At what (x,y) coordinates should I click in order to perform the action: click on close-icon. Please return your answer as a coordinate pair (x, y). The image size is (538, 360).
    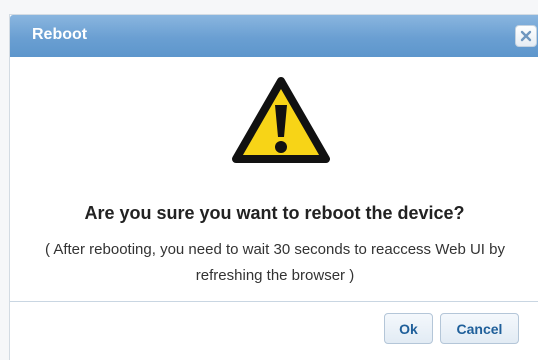
    Looking at the image, I should click on (526, 36).